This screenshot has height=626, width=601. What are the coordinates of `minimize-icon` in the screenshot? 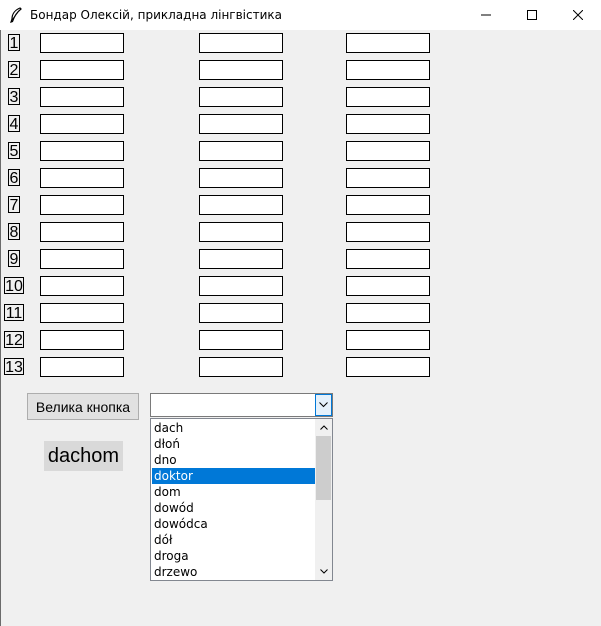 It's located at (486, 15).